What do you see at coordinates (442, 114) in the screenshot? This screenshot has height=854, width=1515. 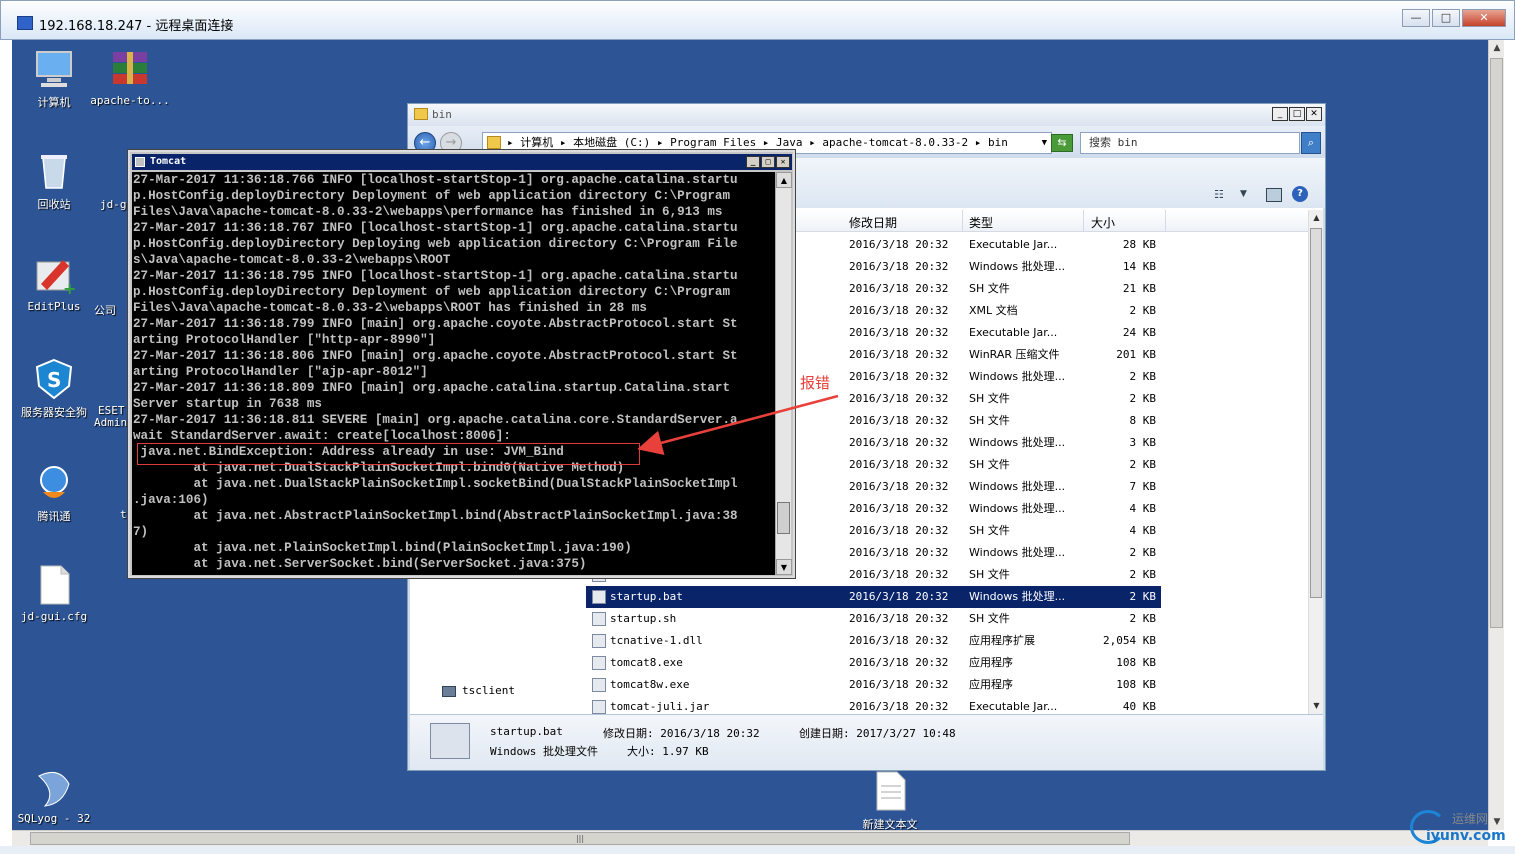 I see `explorer-title: bin` at bounding box center [442, 114].